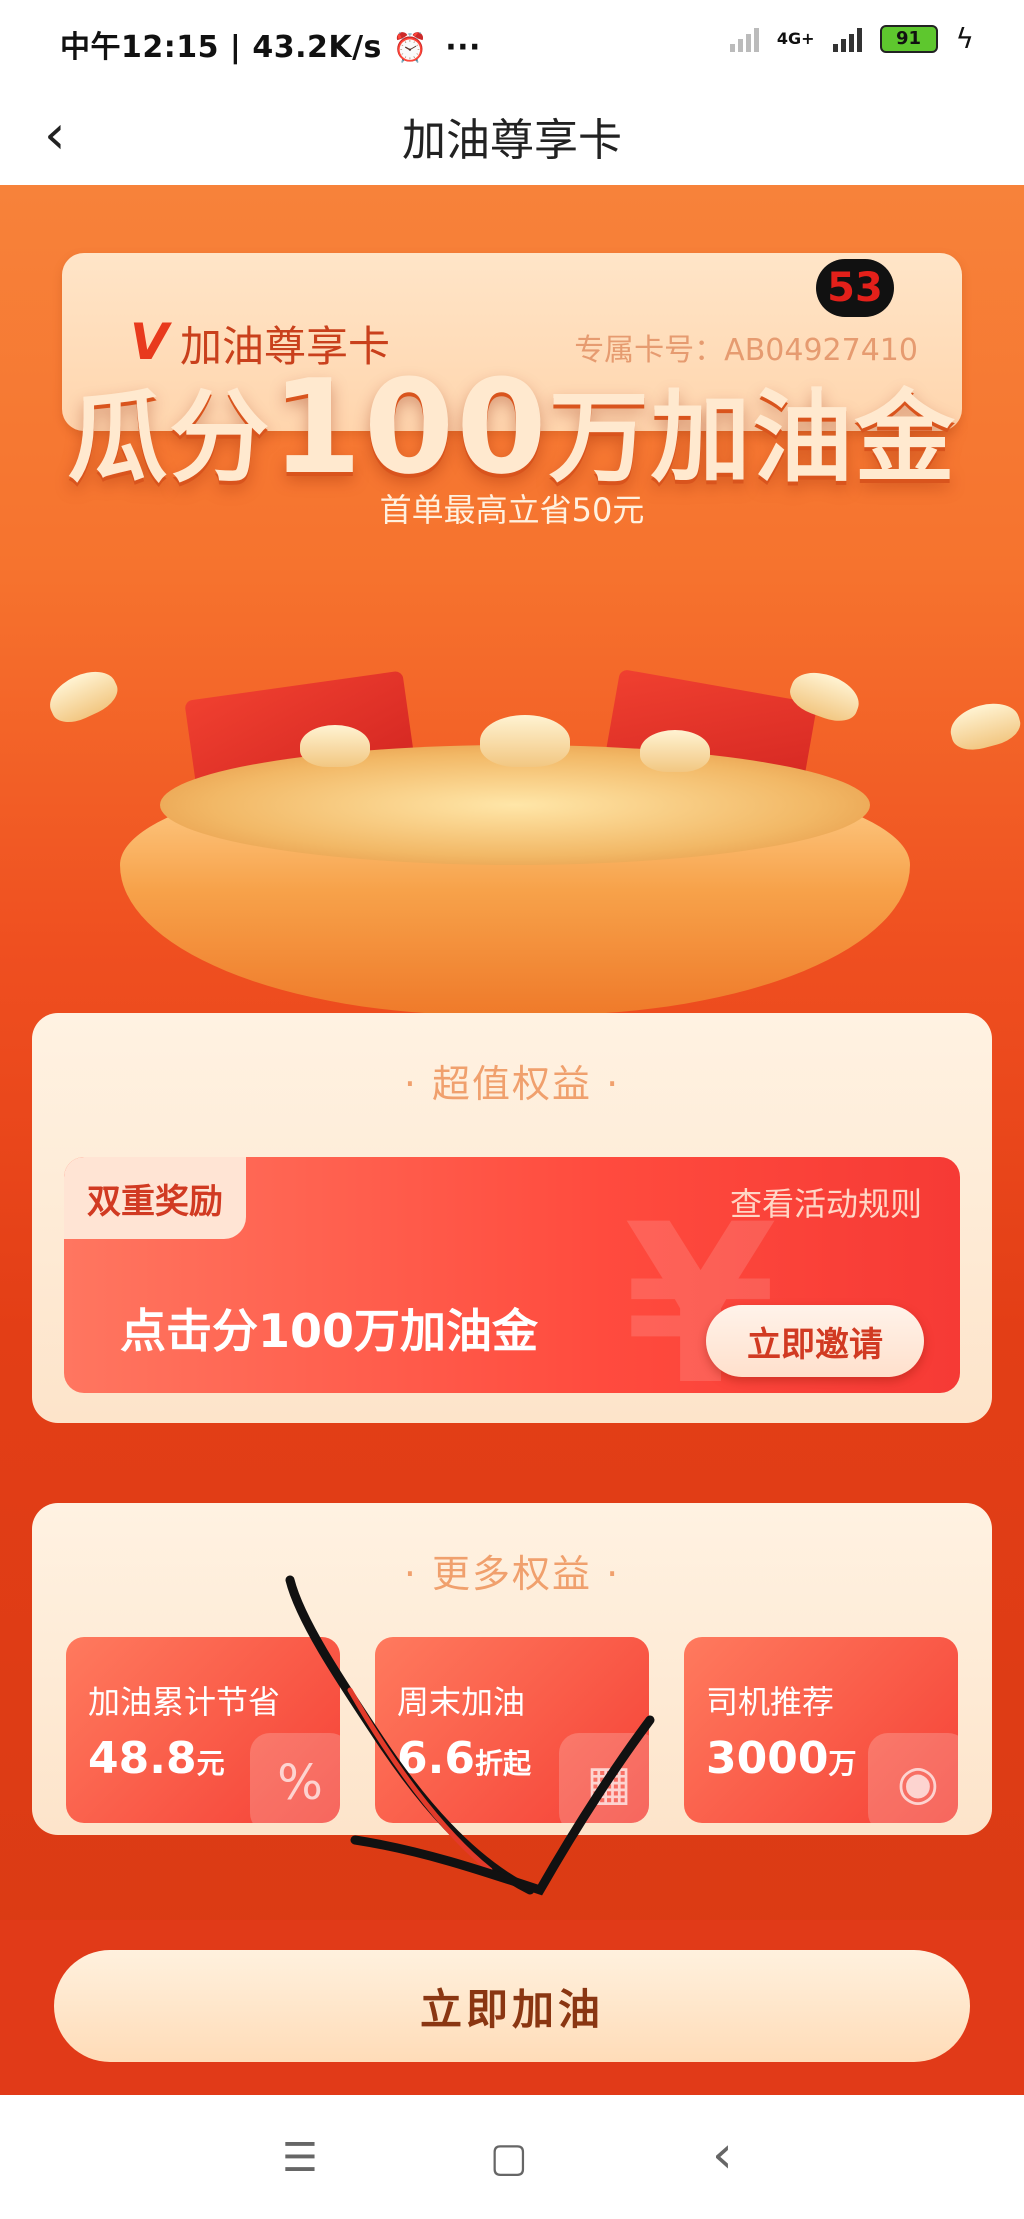 Image resolution: width=1024 pixels, height=2219 pixels. Describe the element at coordinates (744, 39) in the screenshot. I see `signal-icon` at that location.